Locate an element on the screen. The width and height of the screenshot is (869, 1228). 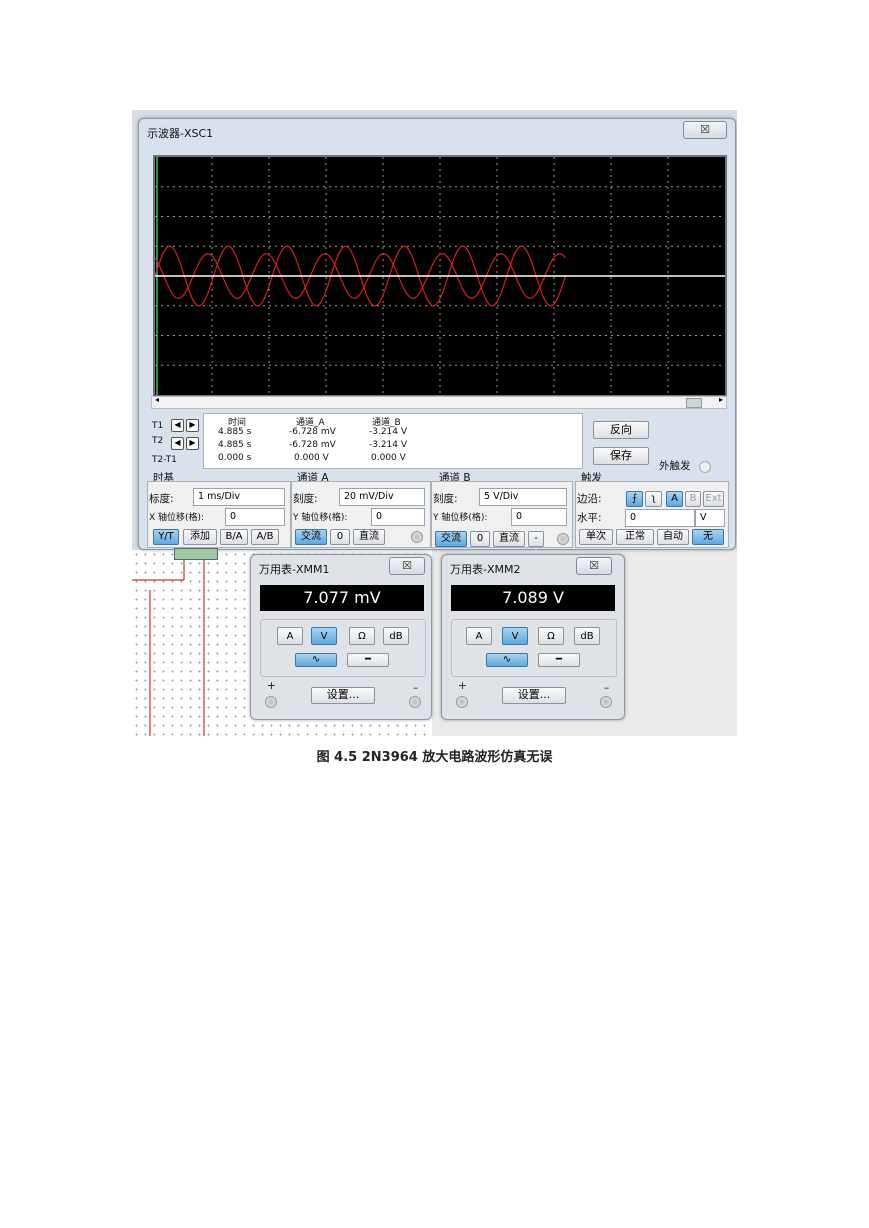
t1-channel-b: -3.214 V is located at coordinates (388, 432).